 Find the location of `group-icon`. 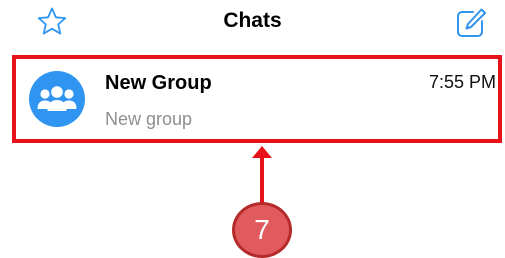

group-icon is located at coordinates (57, 98).